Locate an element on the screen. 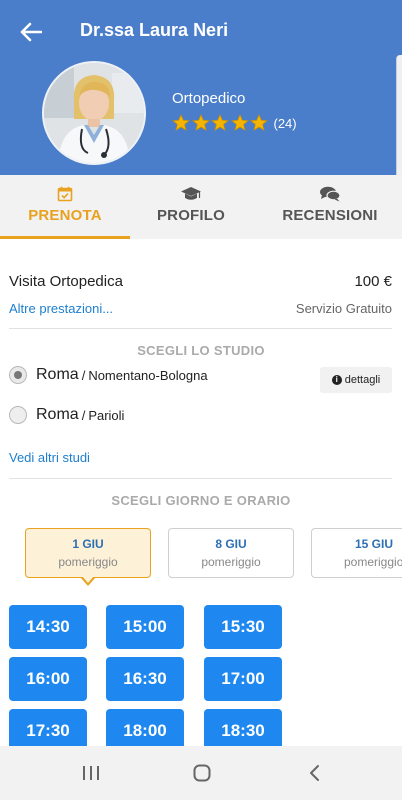  details-label: dettagli is located at coordinates (362, 380).